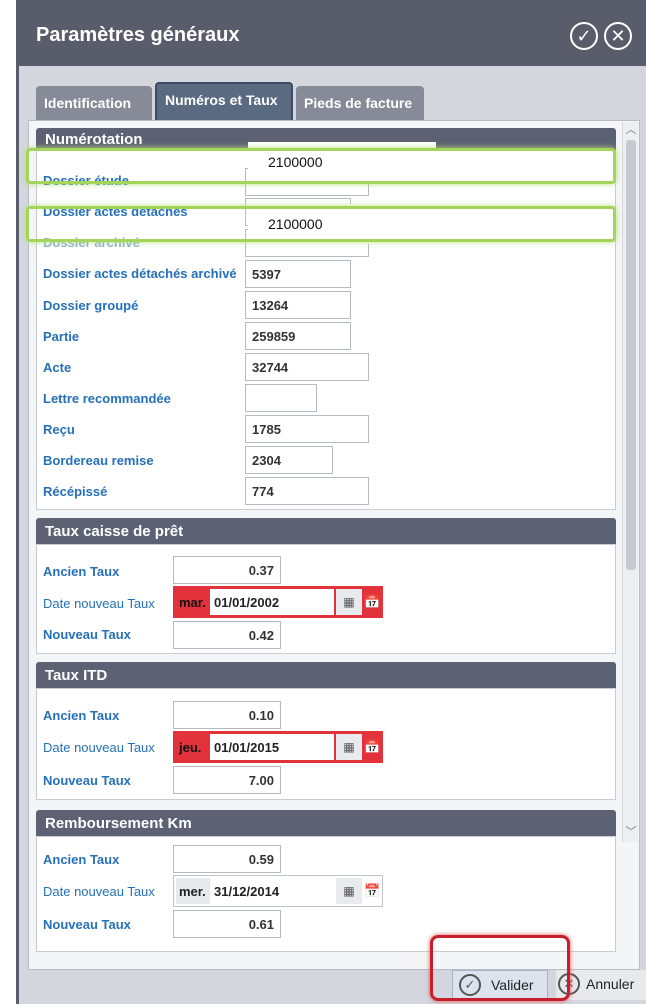 Image resolution: width=646 pixels, height=1004 pixels. I want to click on nouveau-taux-input: 0.61, so click(227, 924).